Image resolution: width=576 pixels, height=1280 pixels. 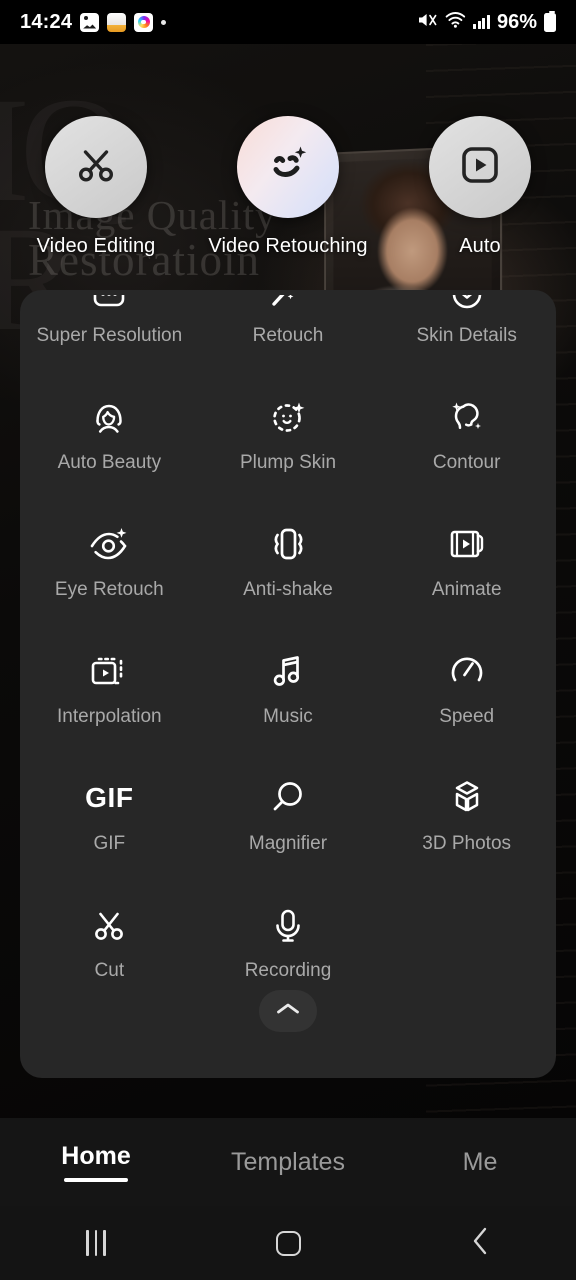 I want to click on film-play-icon, so click(x=467, y=544).